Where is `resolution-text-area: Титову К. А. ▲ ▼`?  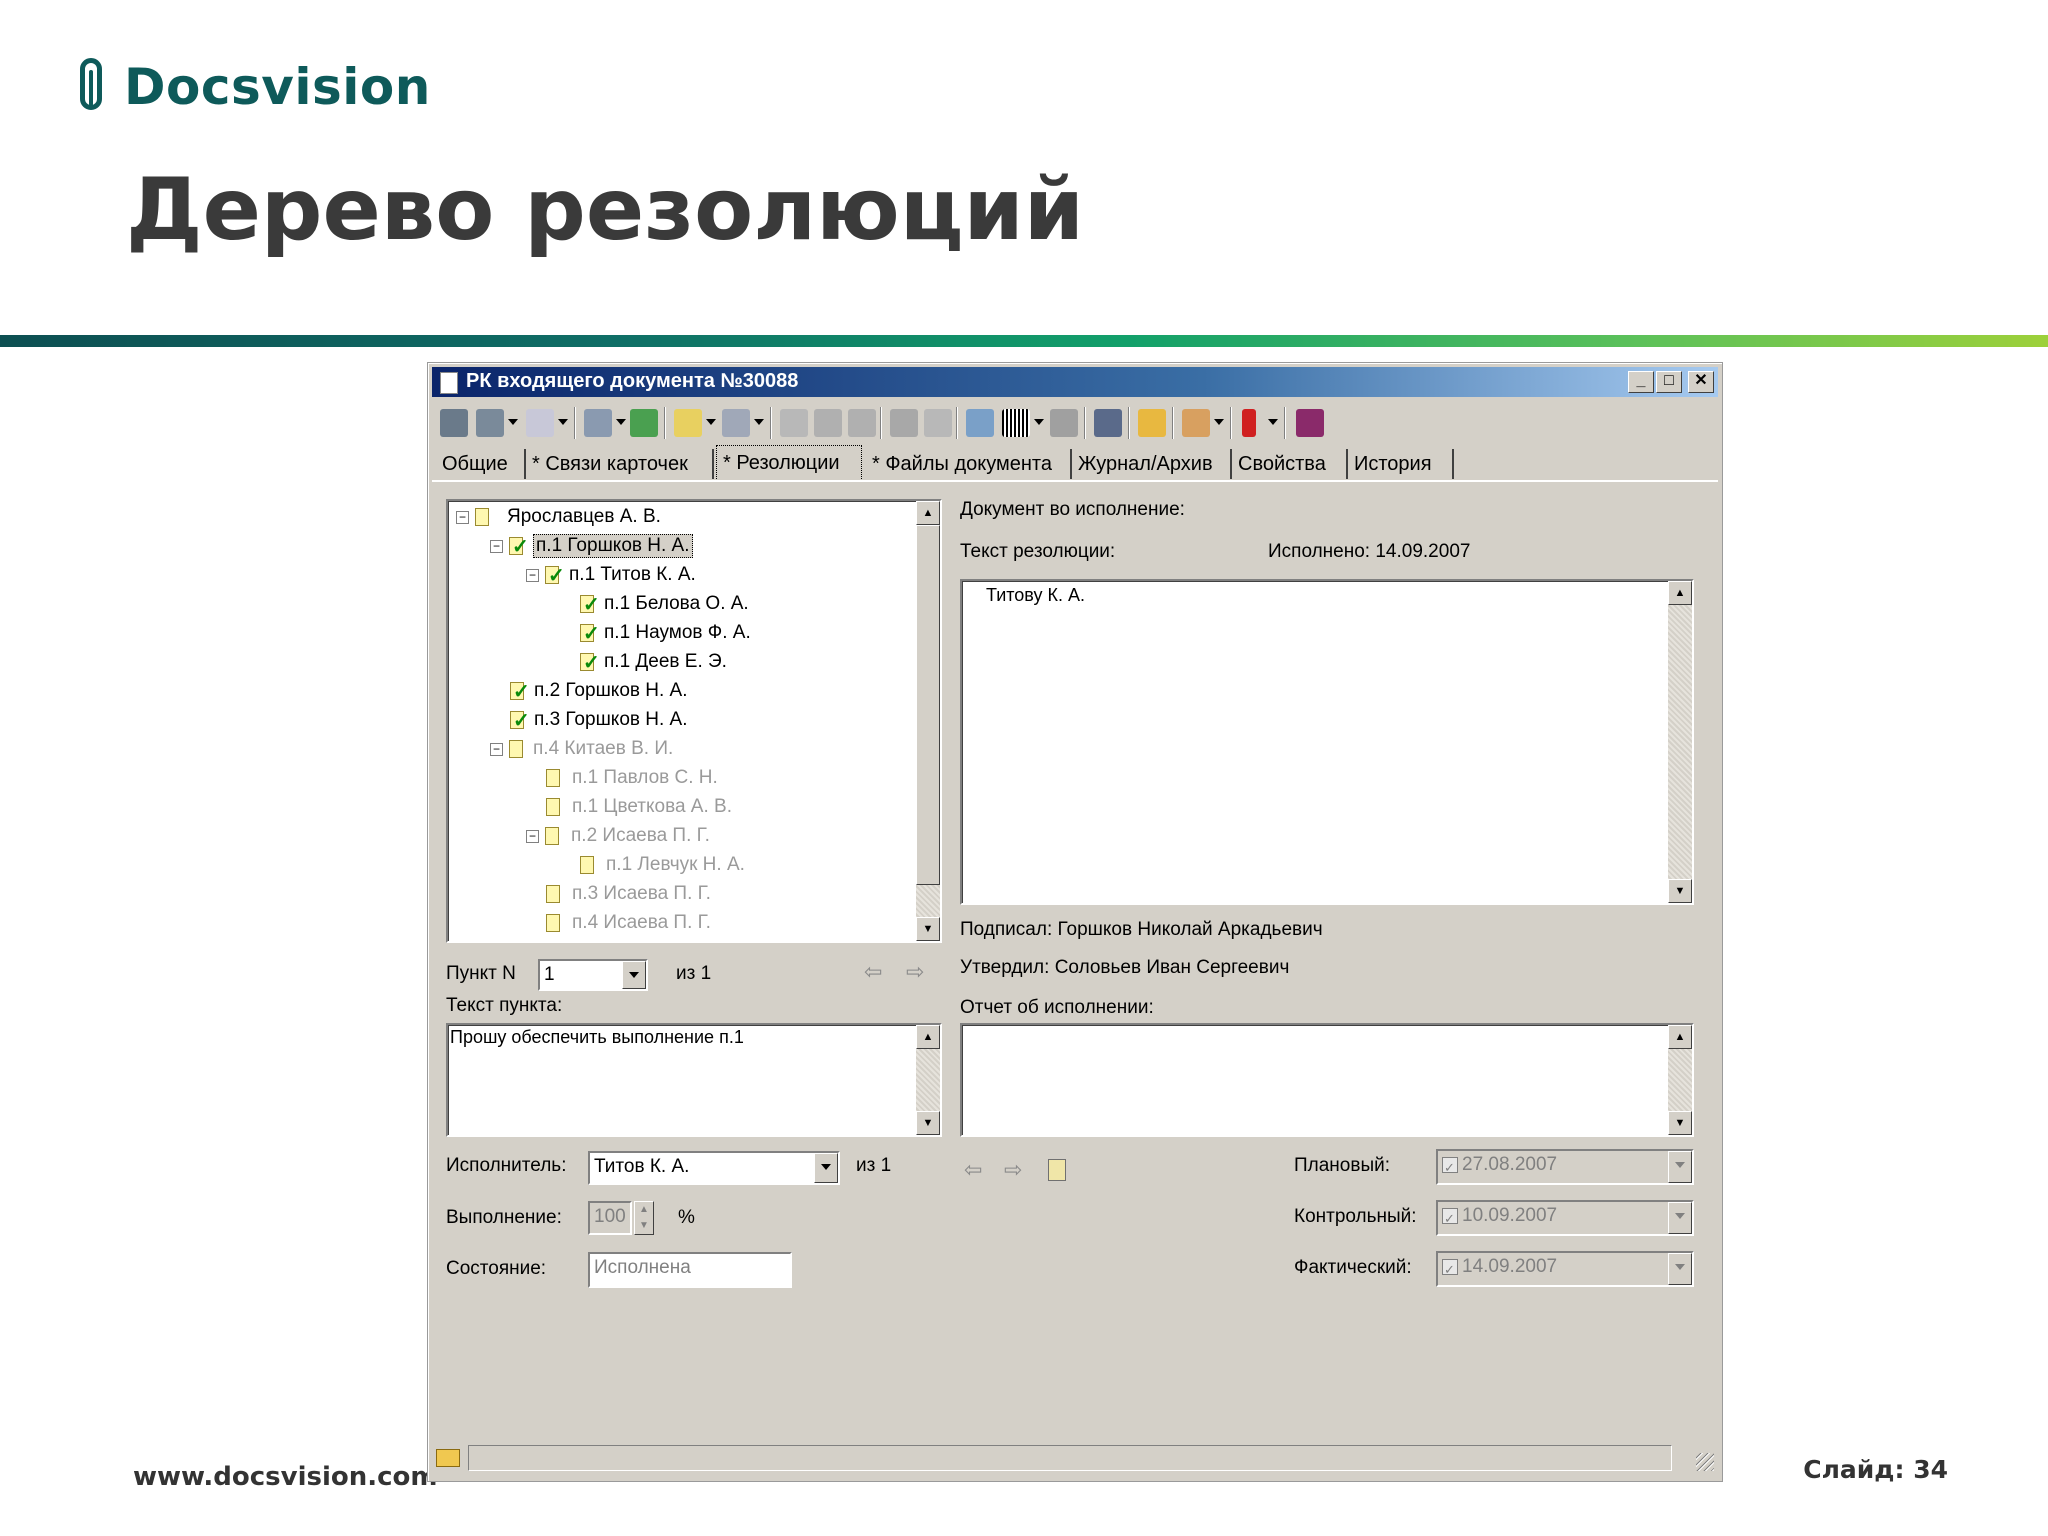
resolution-text-area: Титову К. А. ▲ ▼ is located at coordinates (1327, 742).